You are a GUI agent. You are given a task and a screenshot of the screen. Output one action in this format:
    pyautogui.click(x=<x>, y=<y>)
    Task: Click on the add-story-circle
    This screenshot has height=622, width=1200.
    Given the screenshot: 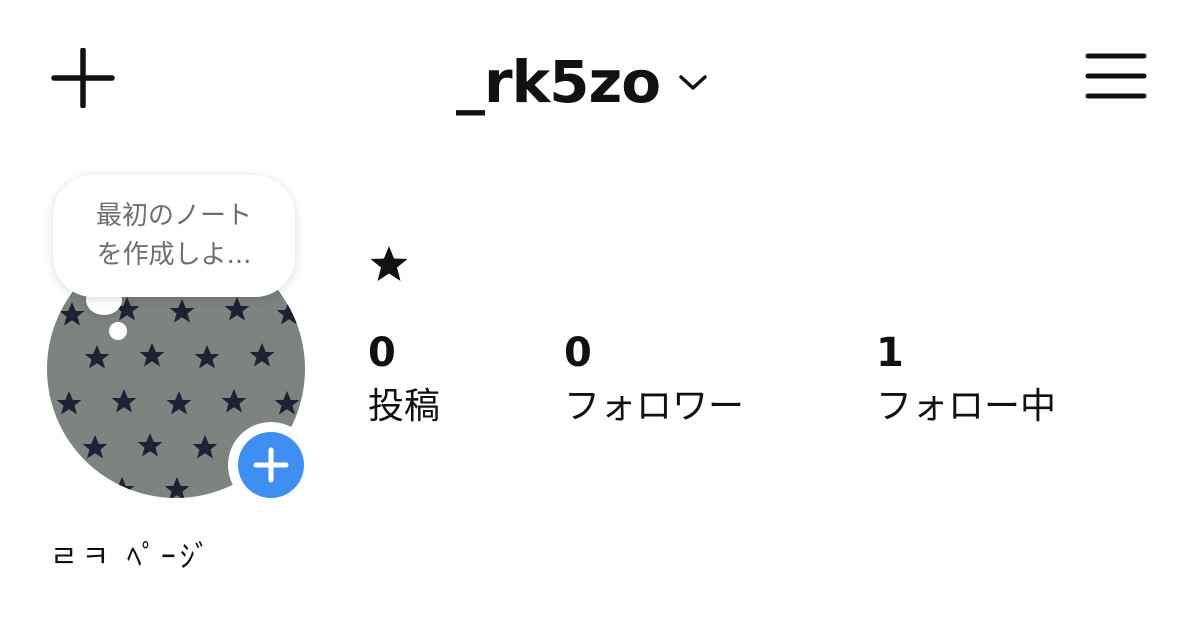 What is the action you would take?
    pyautogui.click(x=271, y=465)
    